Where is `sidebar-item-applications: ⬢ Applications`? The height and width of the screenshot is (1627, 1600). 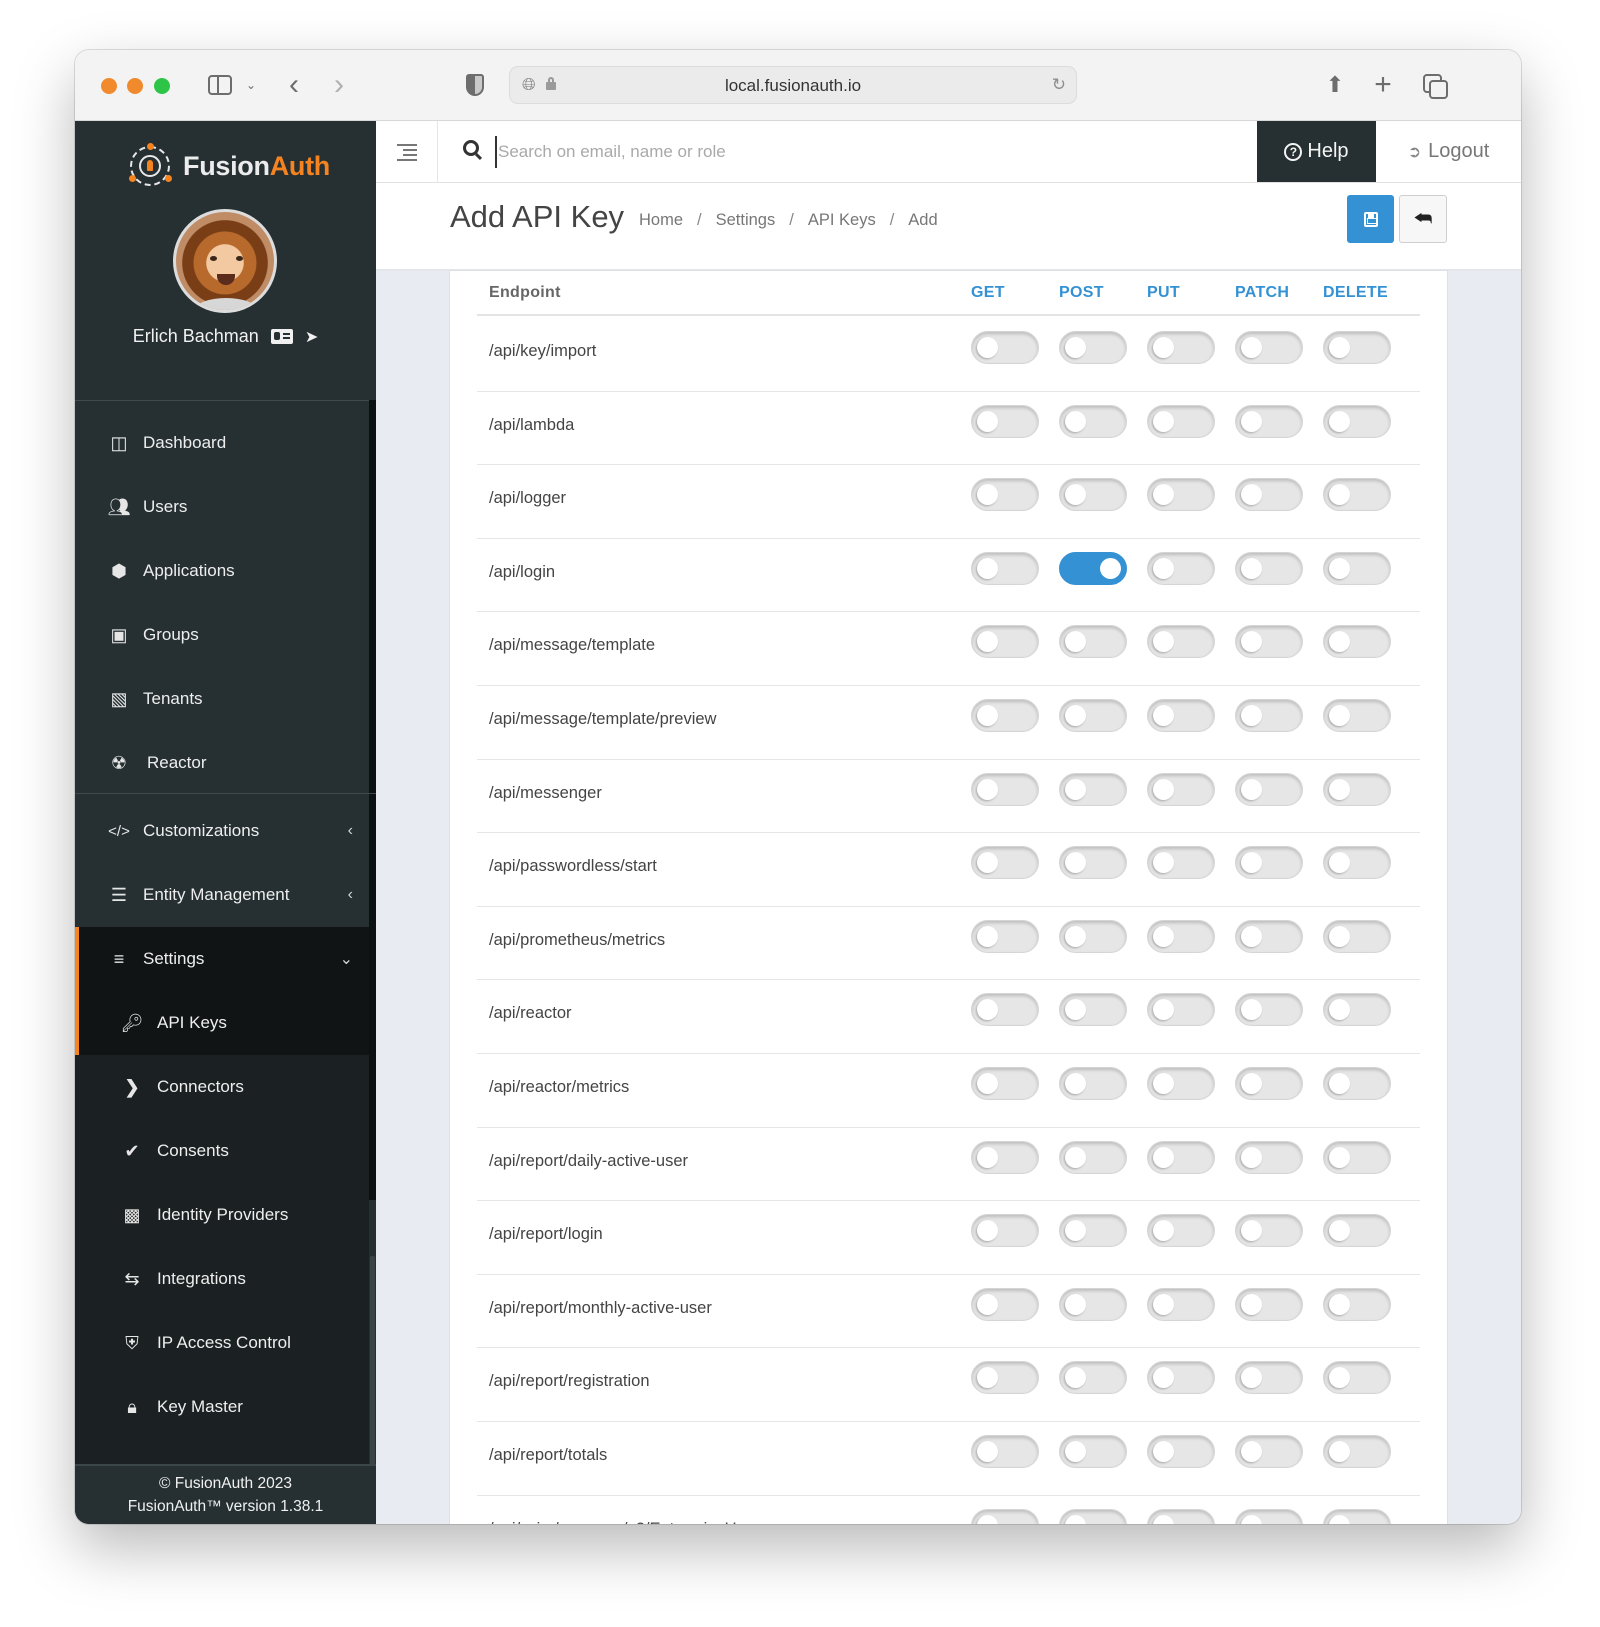 sidebar-item-applications: ⬢ Applications is located at coordinates (222, 571).